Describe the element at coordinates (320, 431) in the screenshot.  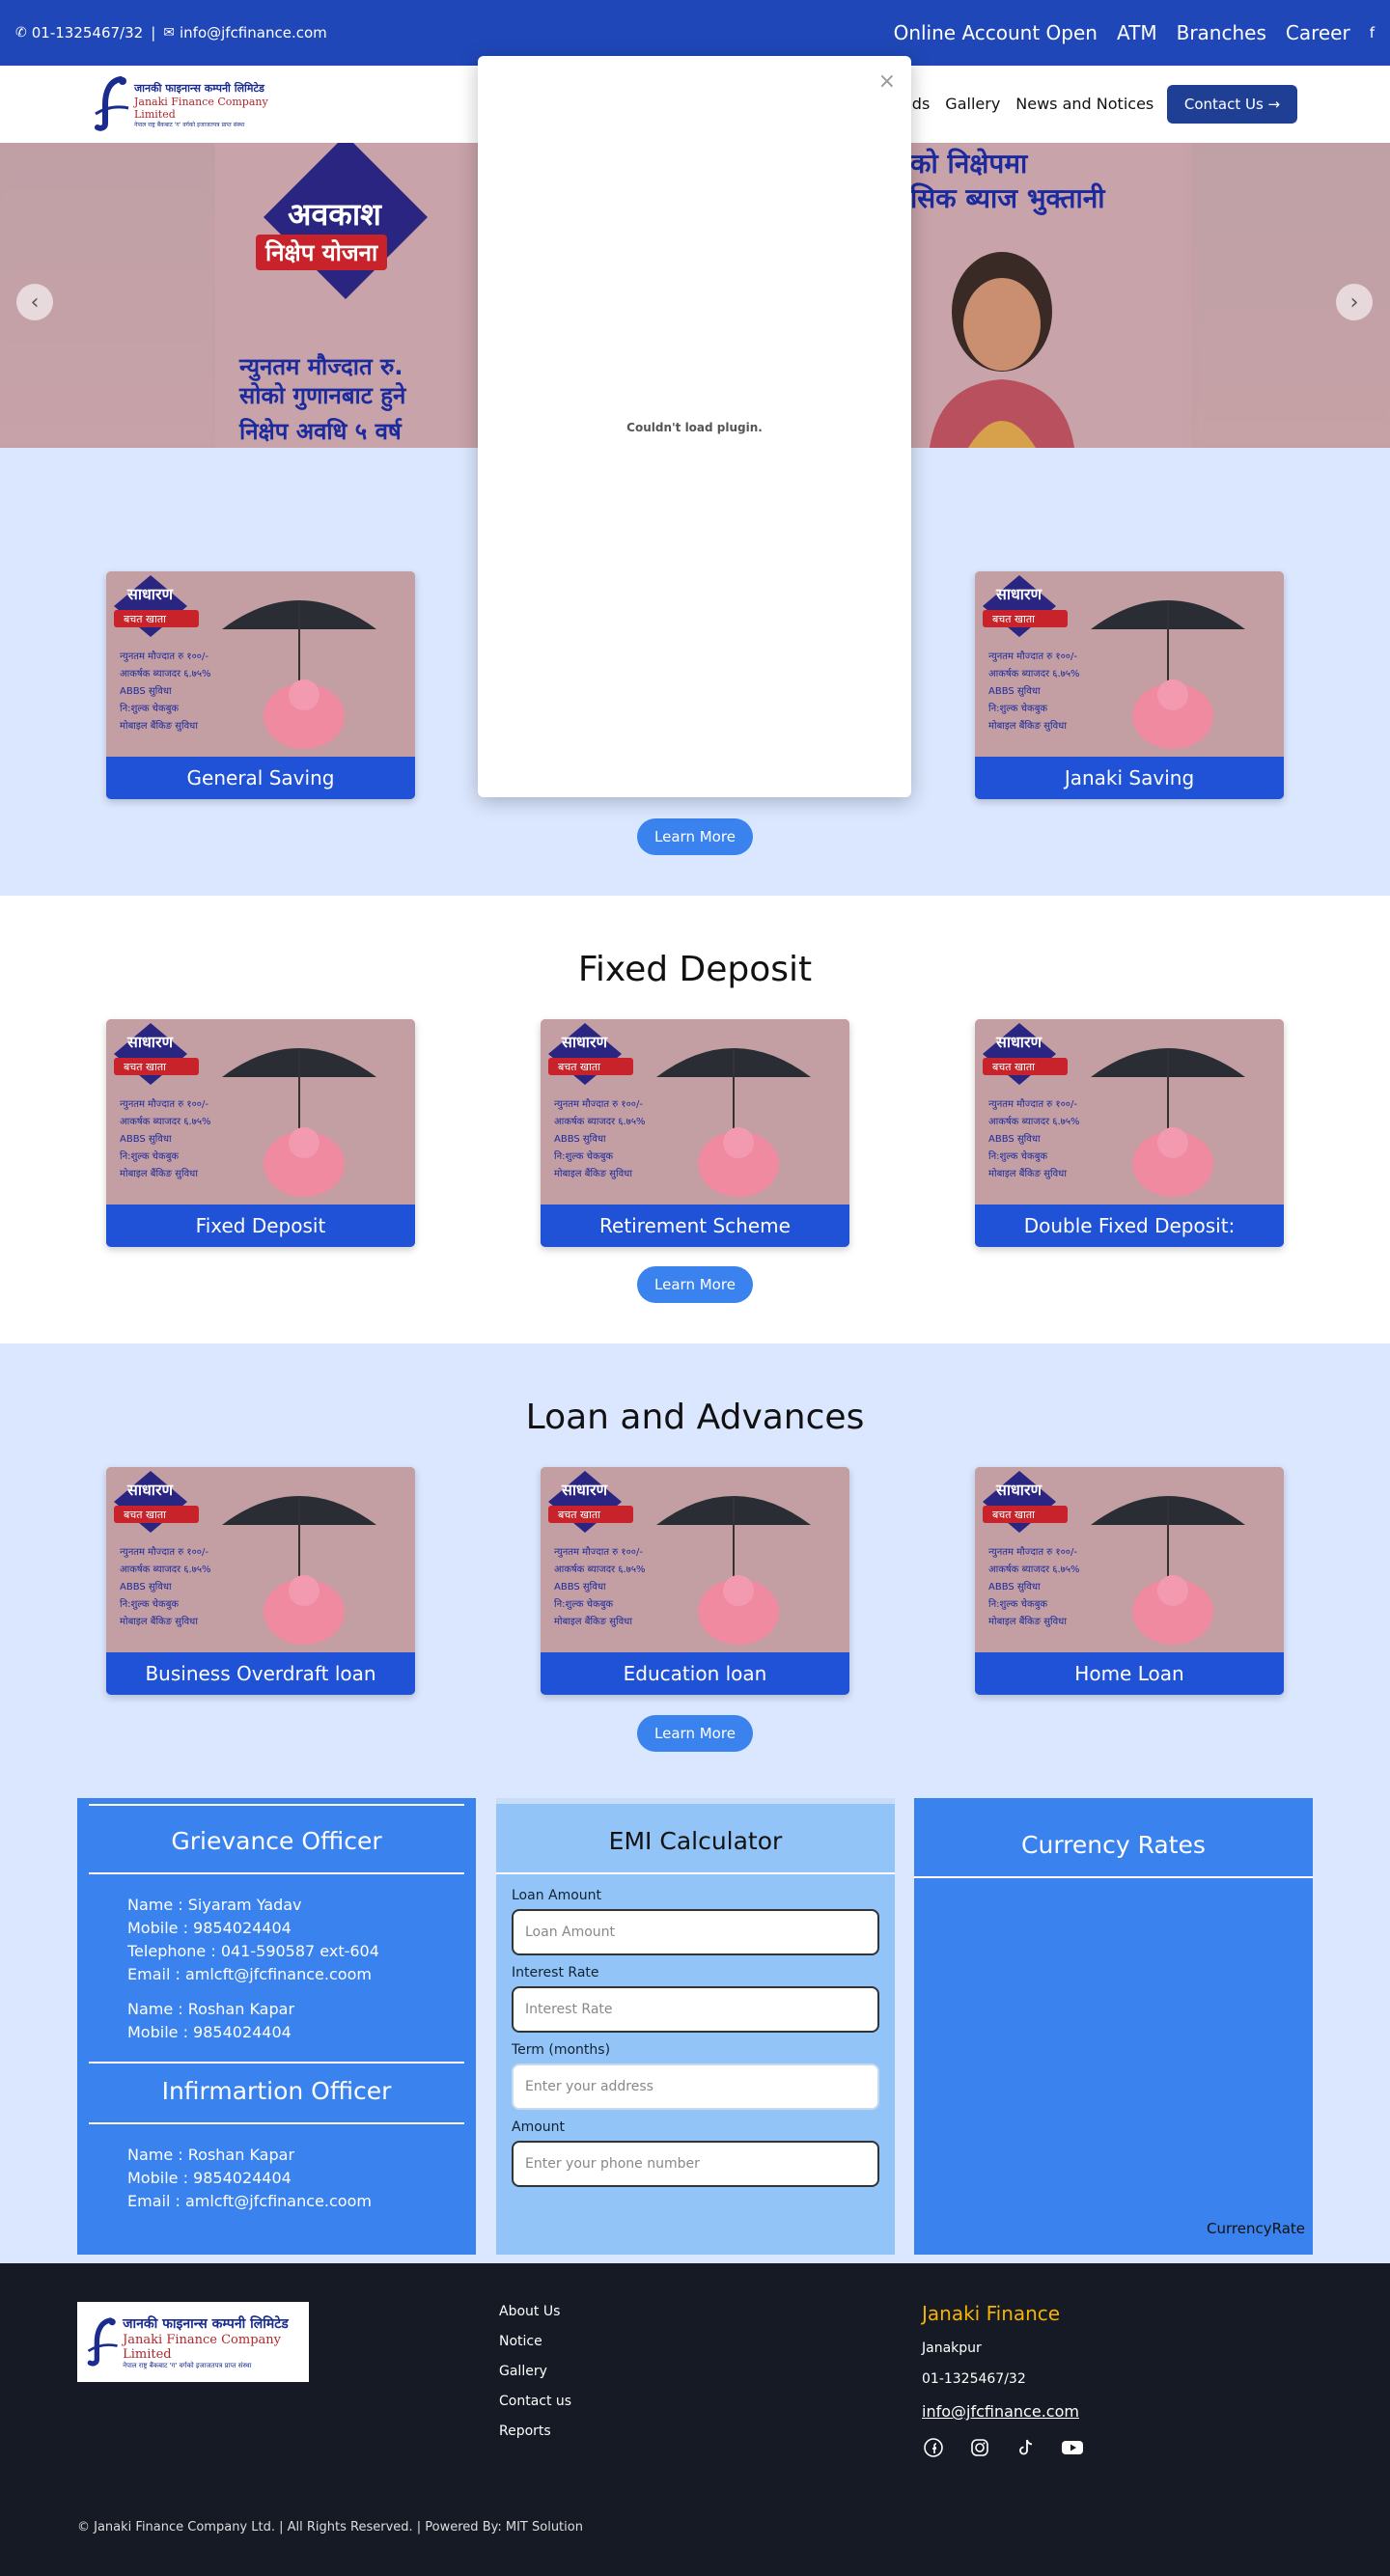
I see `slide-line-3: निक्षेप अवधि ५ वर्ष` at that location.